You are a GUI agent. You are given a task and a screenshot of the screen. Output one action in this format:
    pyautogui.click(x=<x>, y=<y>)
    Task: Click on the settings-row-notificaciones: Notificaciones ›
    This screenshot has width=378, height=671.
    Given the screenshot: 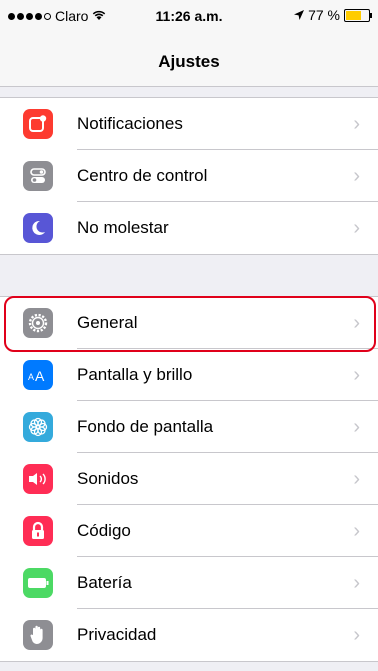 What is the action you would take?
    pyautogui.click(x=189, y=124)
    